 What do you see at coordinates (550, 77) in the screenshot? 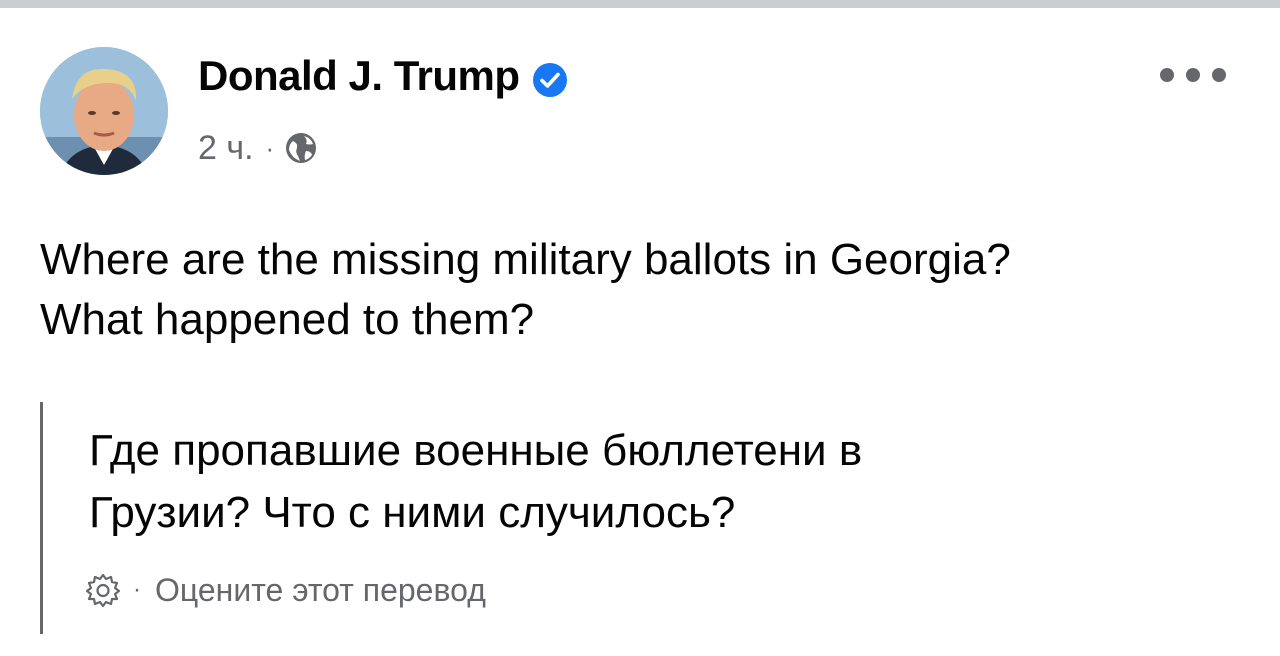
I see `verified-badge-icon` at bounding box center [550, 77].